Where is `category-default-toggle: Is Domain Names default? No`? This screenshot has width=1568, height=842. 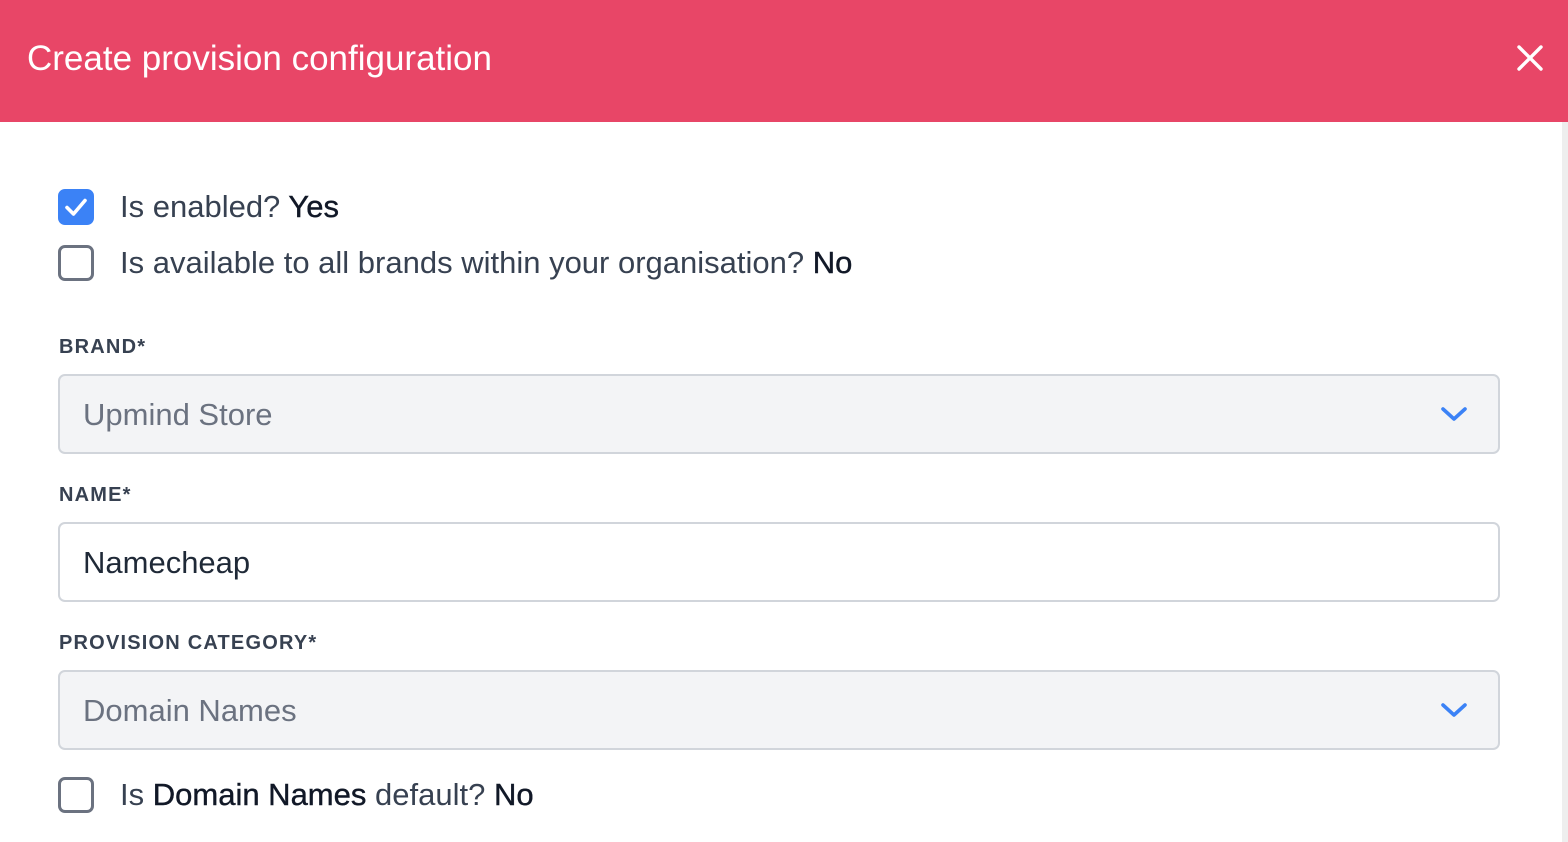
category-default-toggle: Is Domain Names default? No is located at coordinates (296, 795).